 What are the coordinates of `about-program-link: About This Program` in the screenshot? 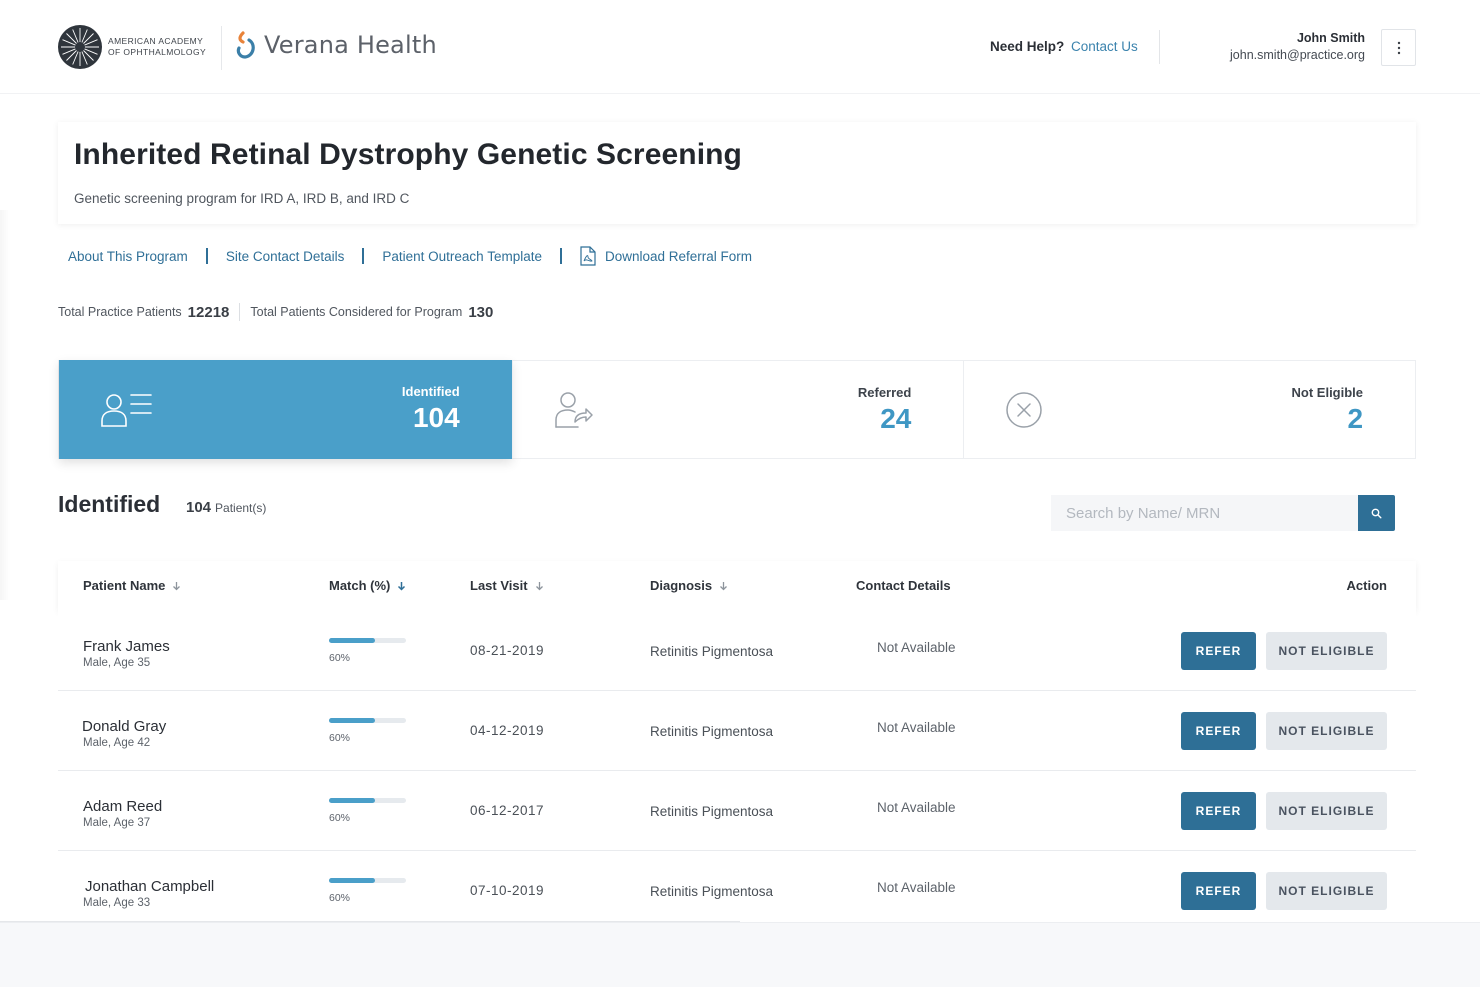 It's located at (128, 256).